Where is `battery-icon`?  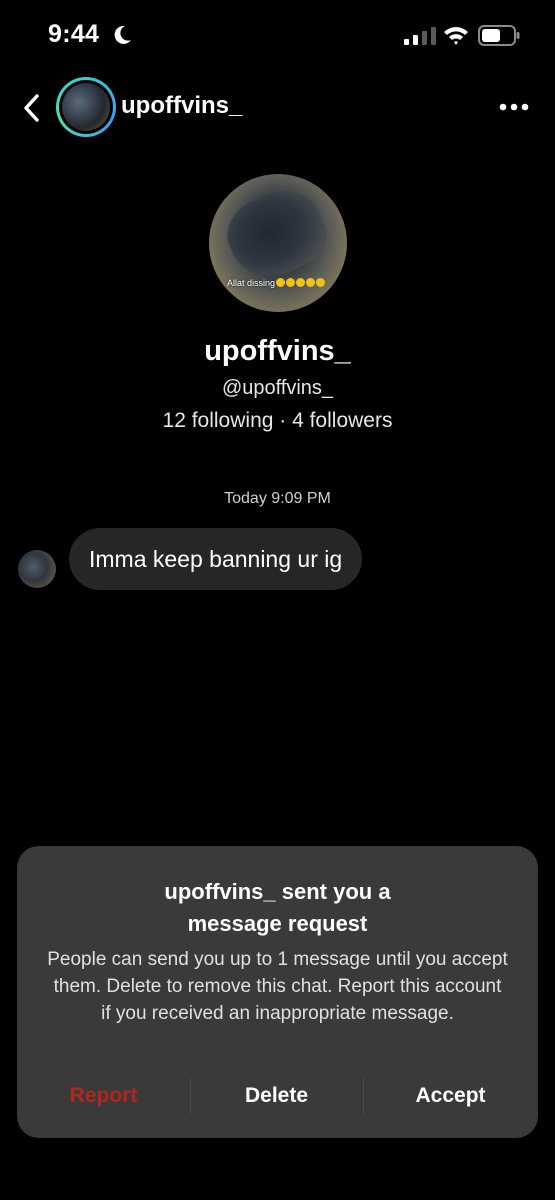 battery-icon is located at coordinates (499, 35).